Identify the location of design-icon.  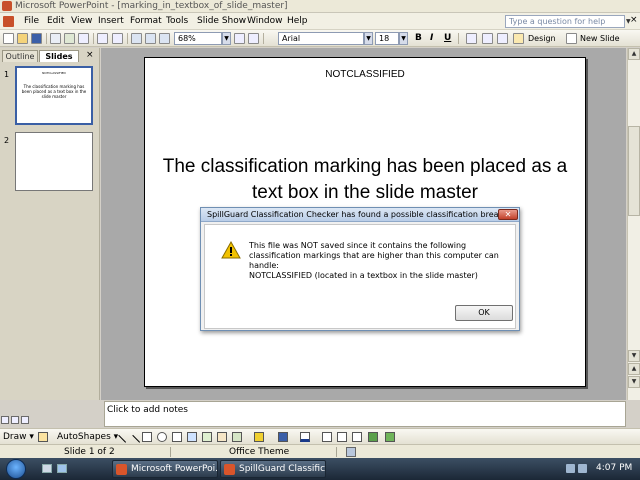
(518, 38).